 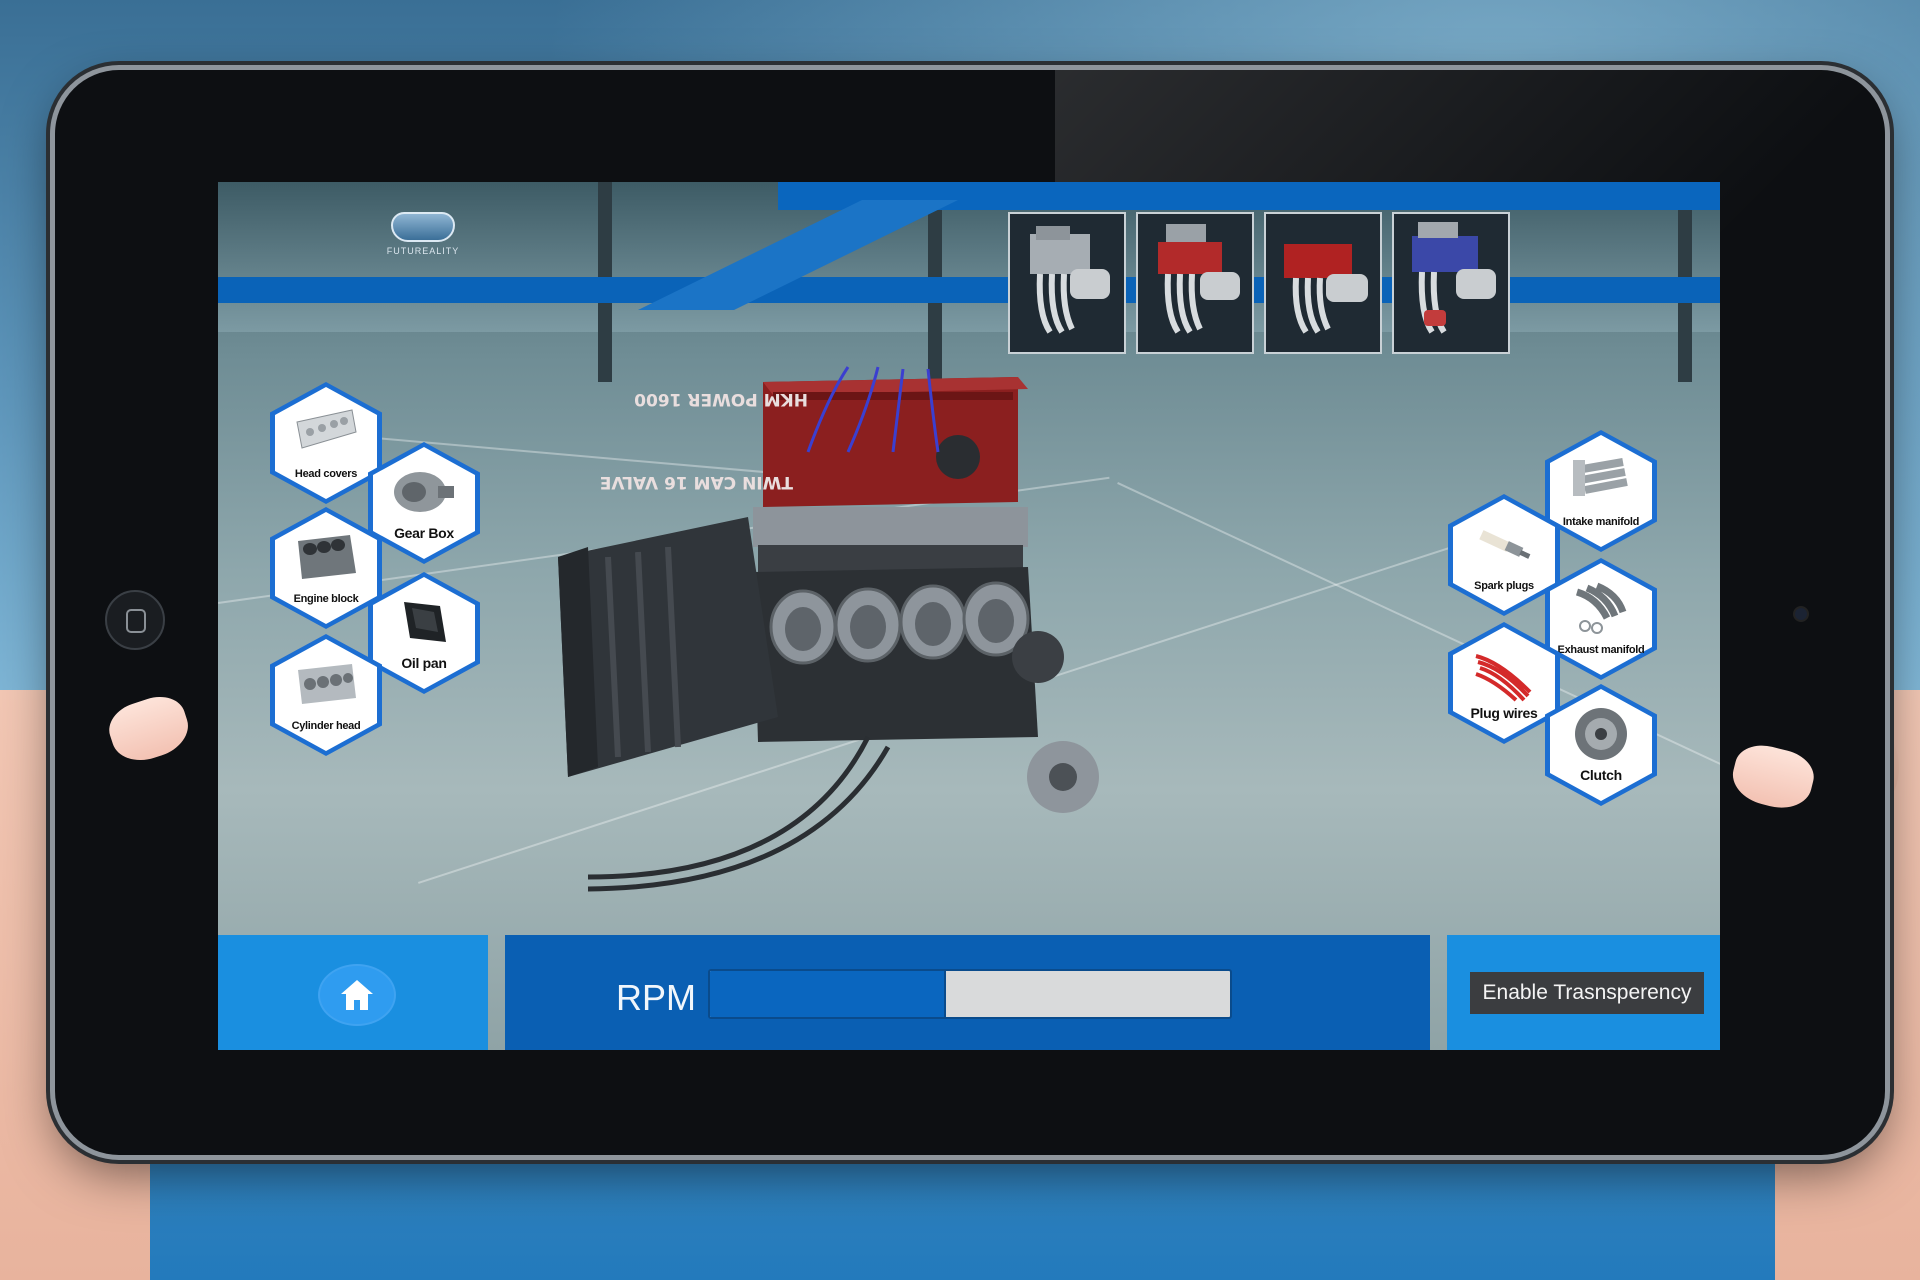 I want to click on part-intake-manifold-button: Intake manifold, so click(x=1601, y=491).